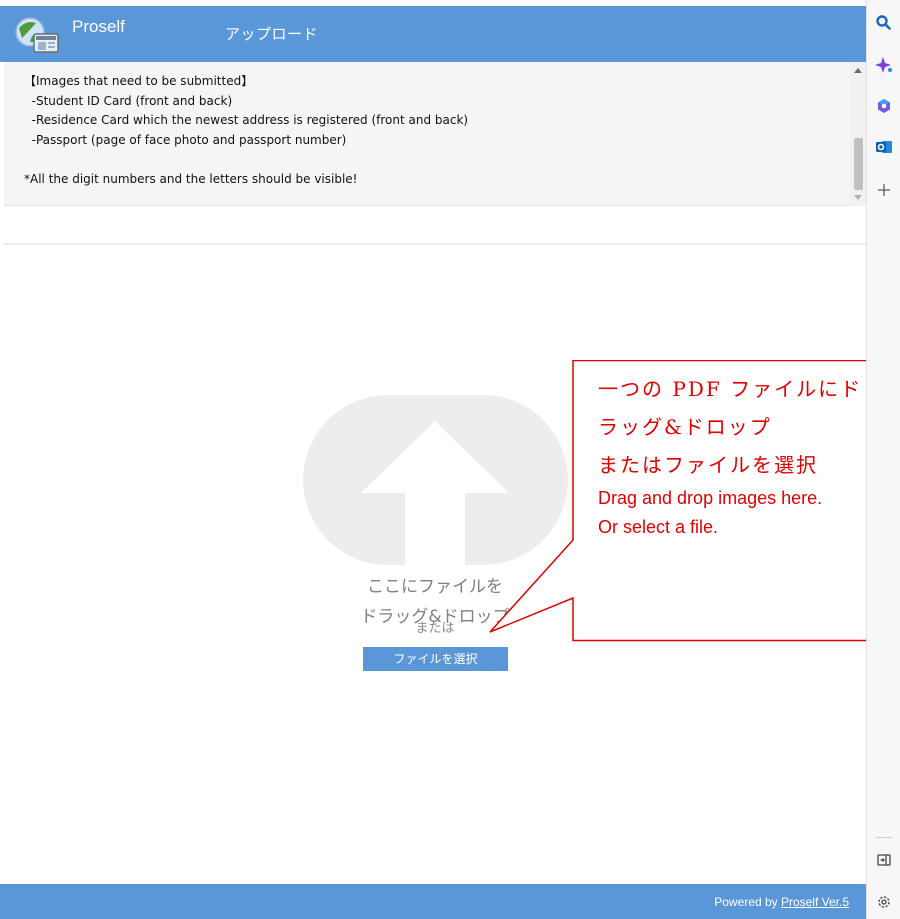 This screenshot has width=900, height=919. Describe the element at coordinates (884, 902) in the screenshot. I see `settings-icon` at that location.